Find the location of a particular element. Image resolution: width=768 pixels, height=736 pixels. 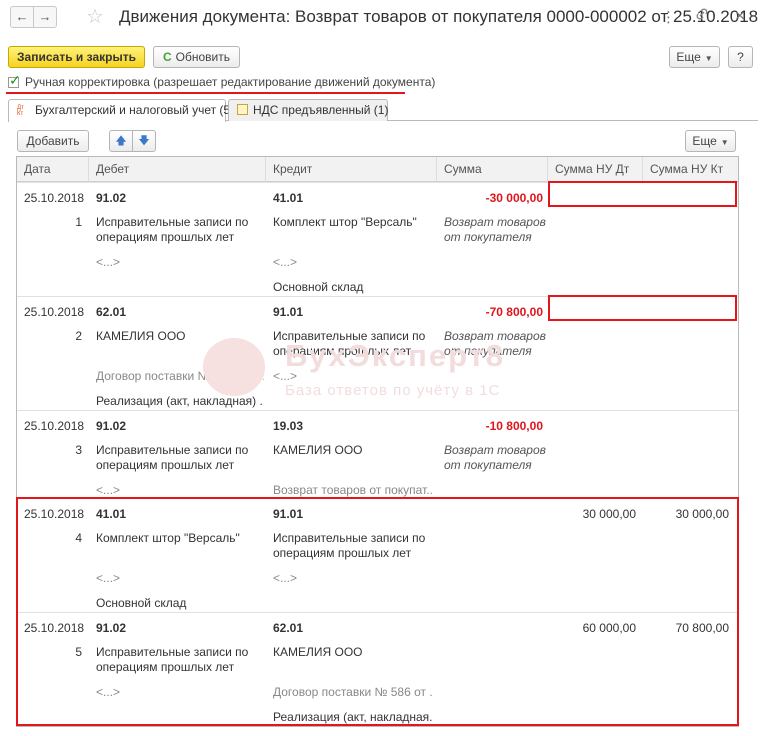

column-sum-nu-kt: Сумма НУ Кт is located at coordinates (690, 169).